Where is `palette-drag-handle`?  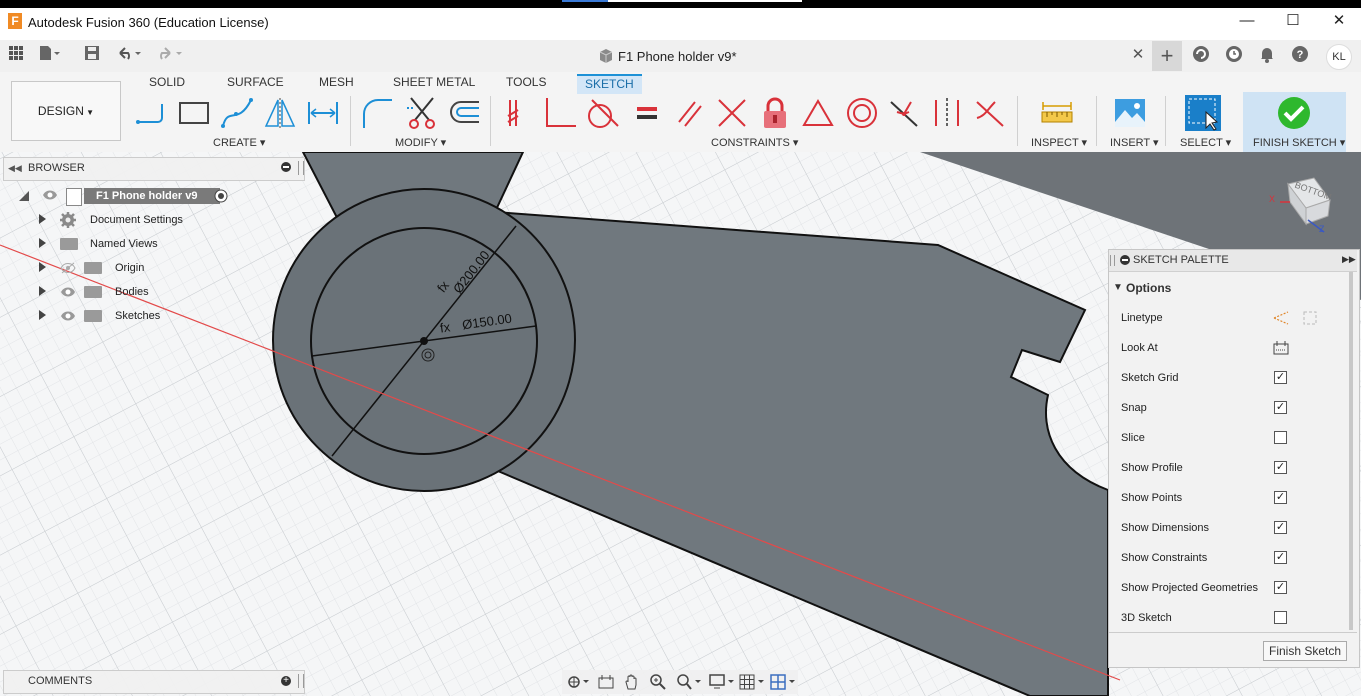
palette-drag-handle is located at coordinates (1112, 260).